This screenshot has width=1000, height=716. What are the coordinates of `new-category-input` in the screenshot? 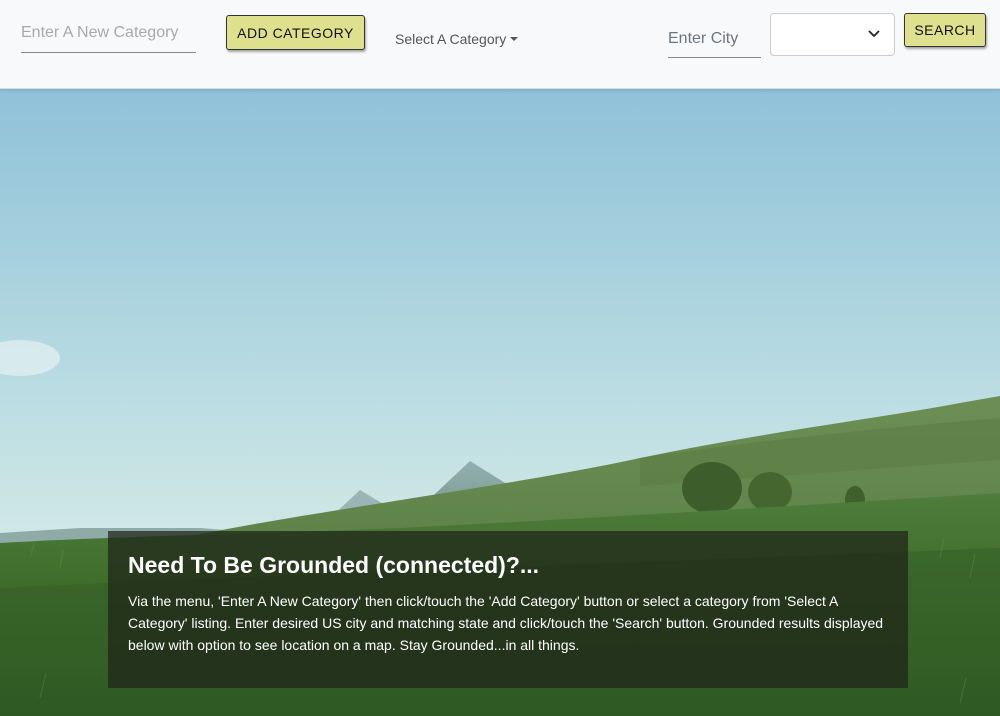 It's located at (108, 33).